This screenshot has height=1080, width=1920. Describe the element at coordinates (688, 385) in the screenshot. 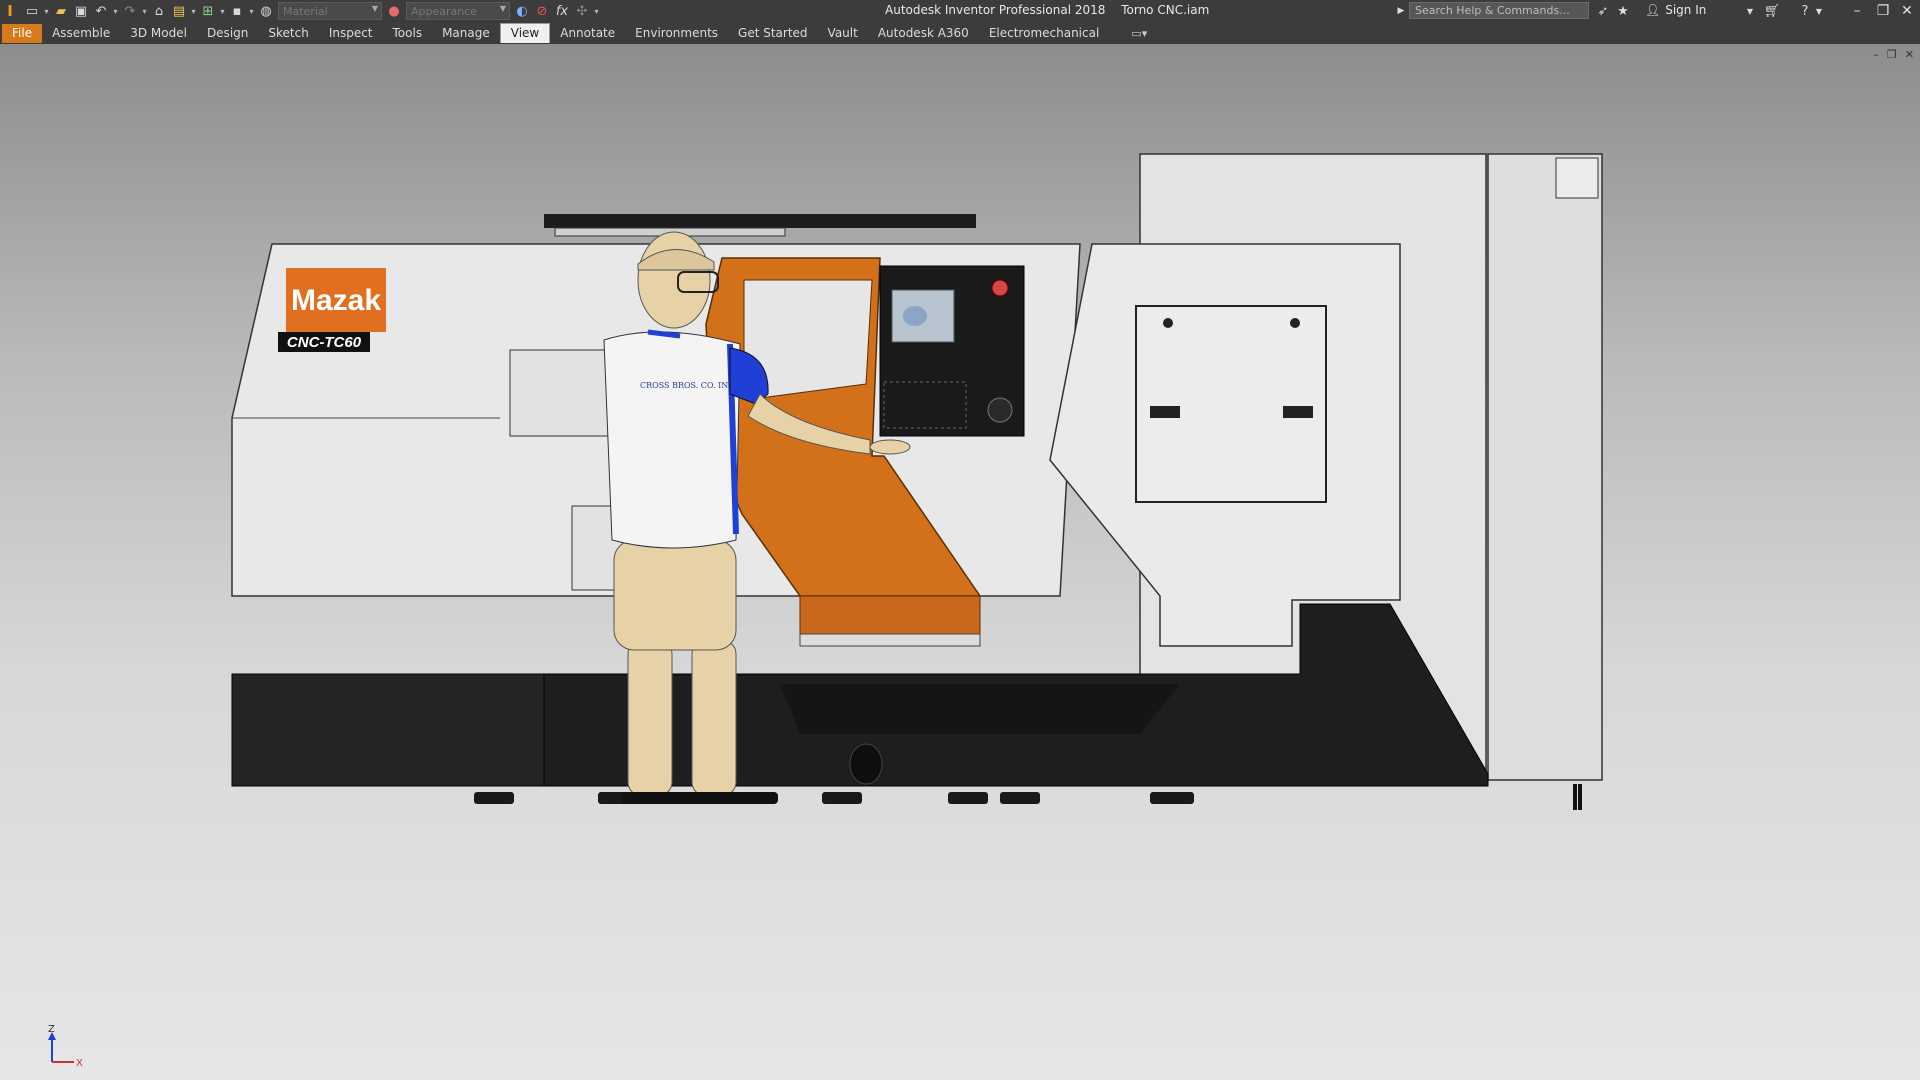

I see `shirt-print: CROSS BROS. CO. INC.` at that location.